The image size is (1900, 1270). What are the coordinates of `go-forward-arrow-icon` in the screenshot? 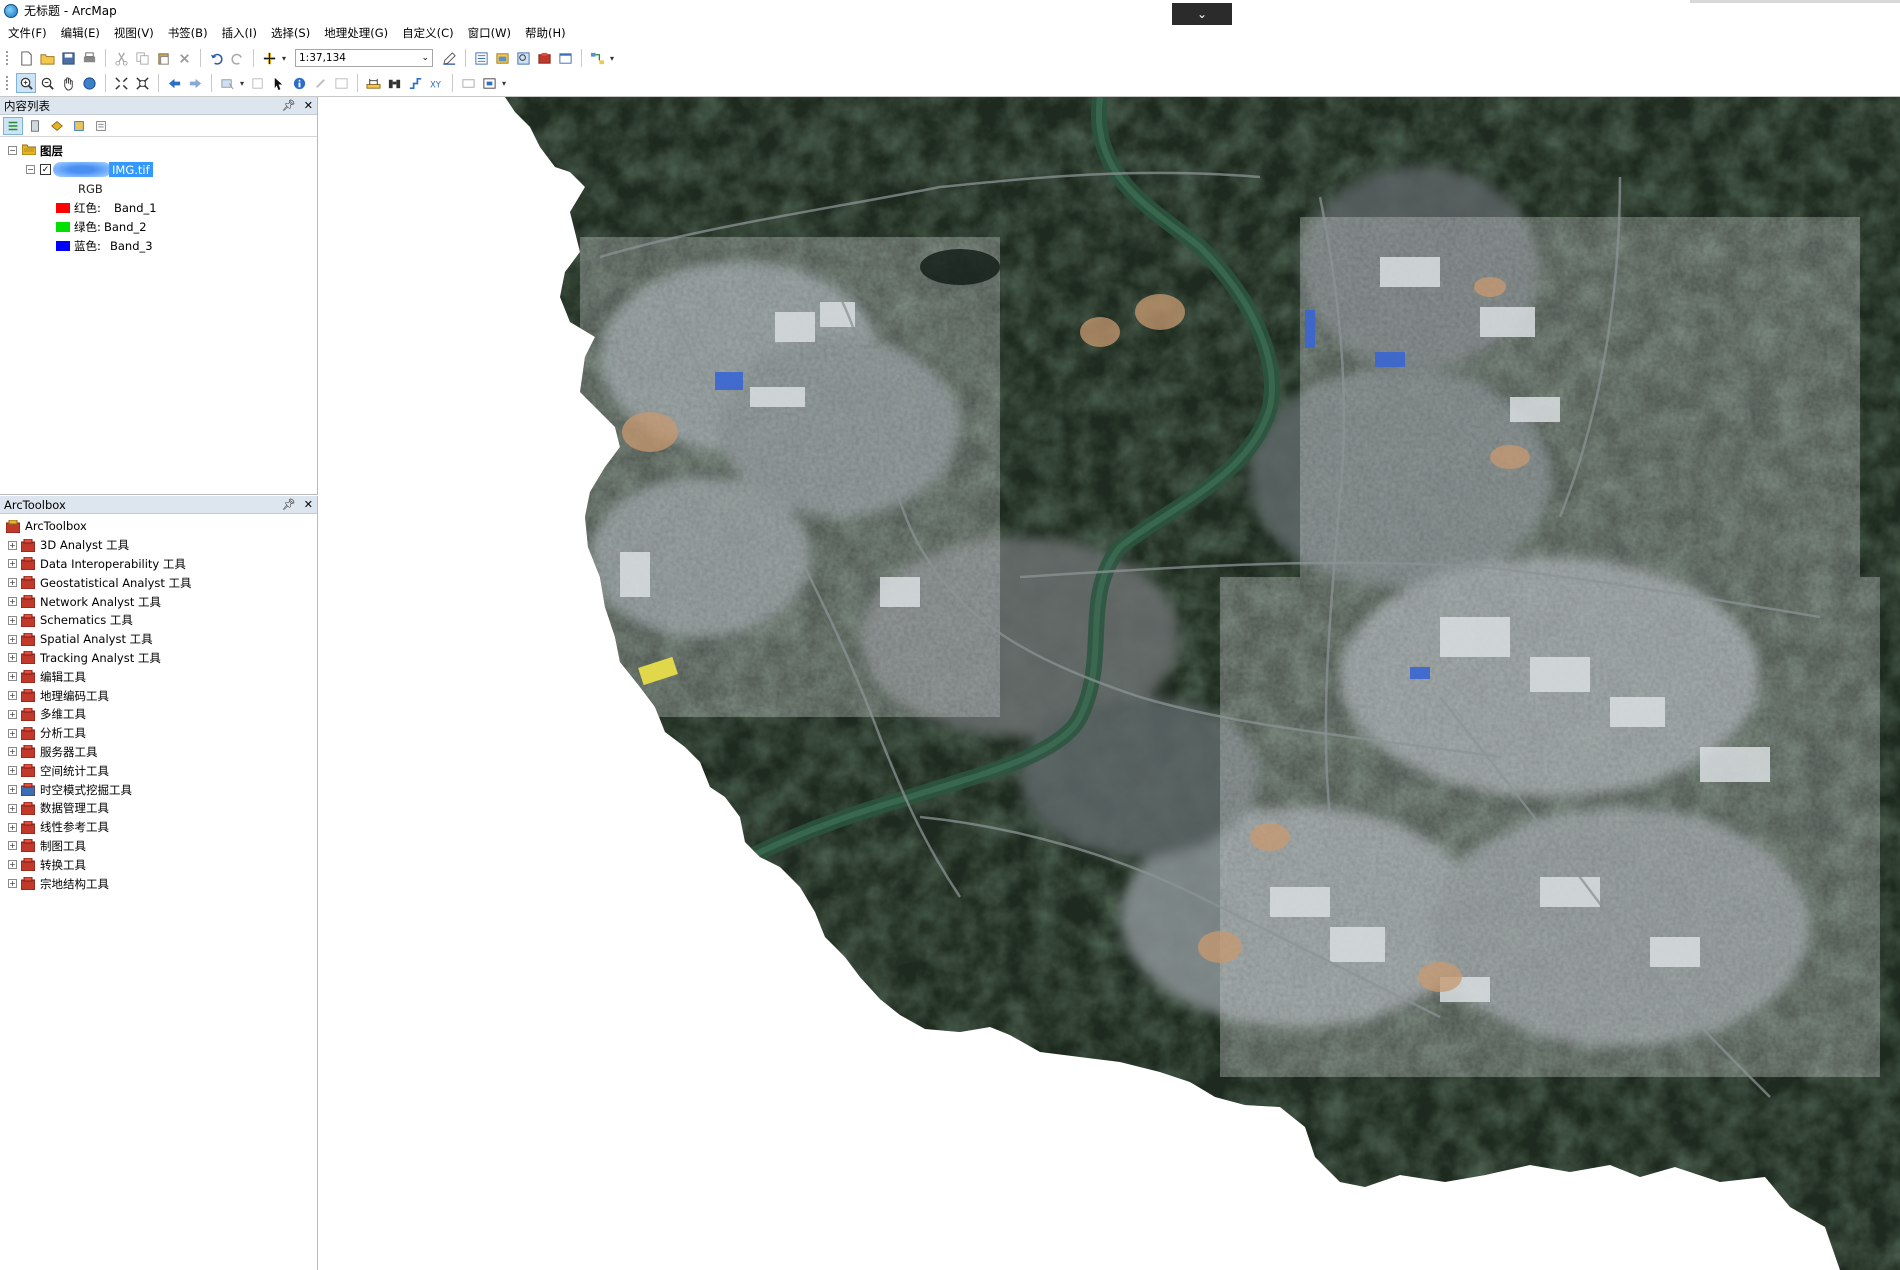 It's located at (195, 83).